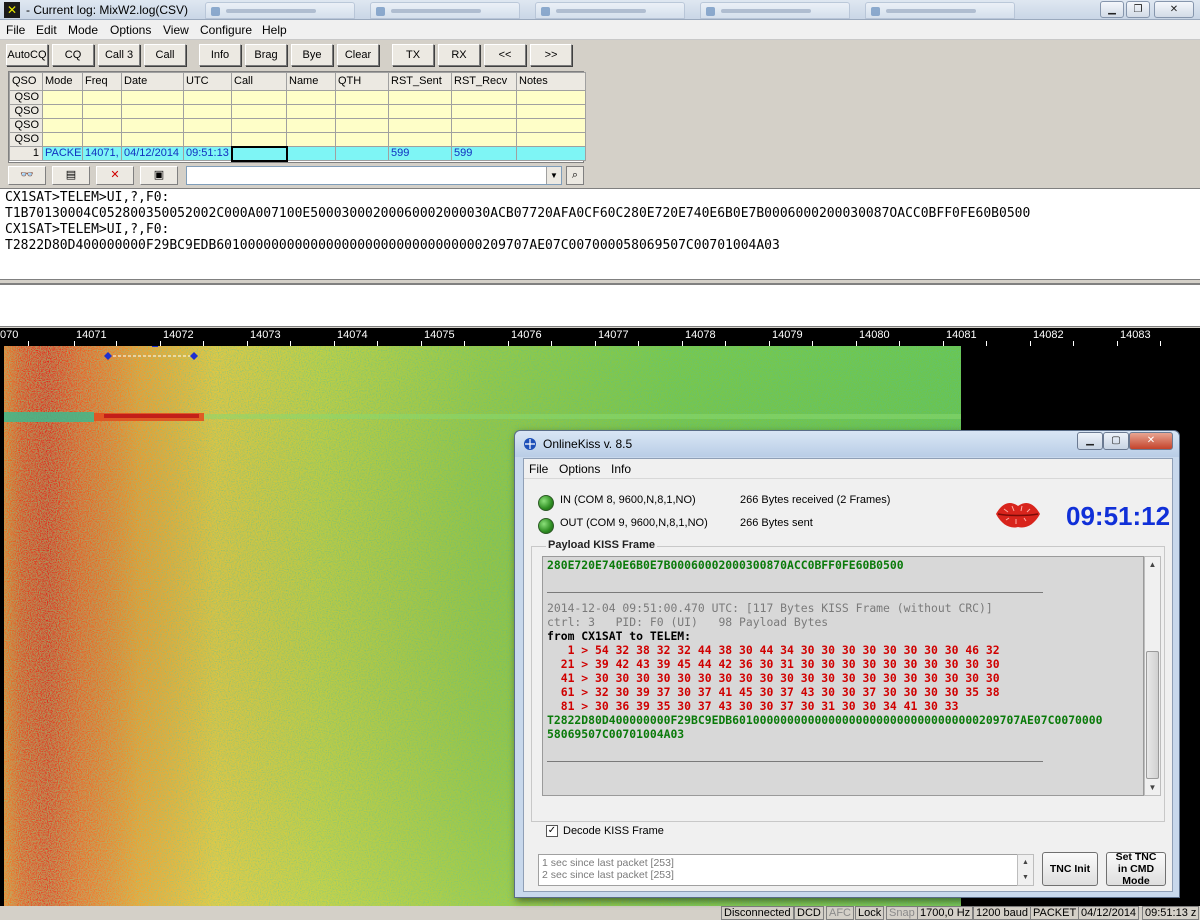  What do you see at coordinates (159, 175) in the screenshot?
I see `save-icon: ▣` at bounding box center [159, 175].